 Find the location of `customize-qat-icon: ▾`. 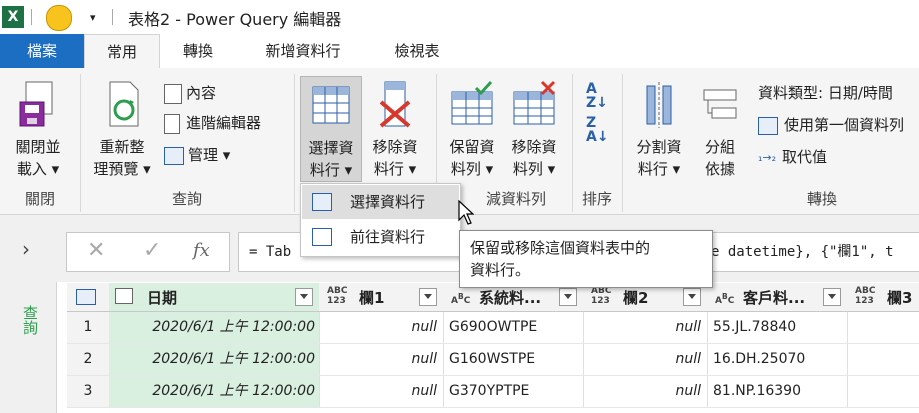

customize-qat-icon: ▾ is located at coordinates (93, 17).